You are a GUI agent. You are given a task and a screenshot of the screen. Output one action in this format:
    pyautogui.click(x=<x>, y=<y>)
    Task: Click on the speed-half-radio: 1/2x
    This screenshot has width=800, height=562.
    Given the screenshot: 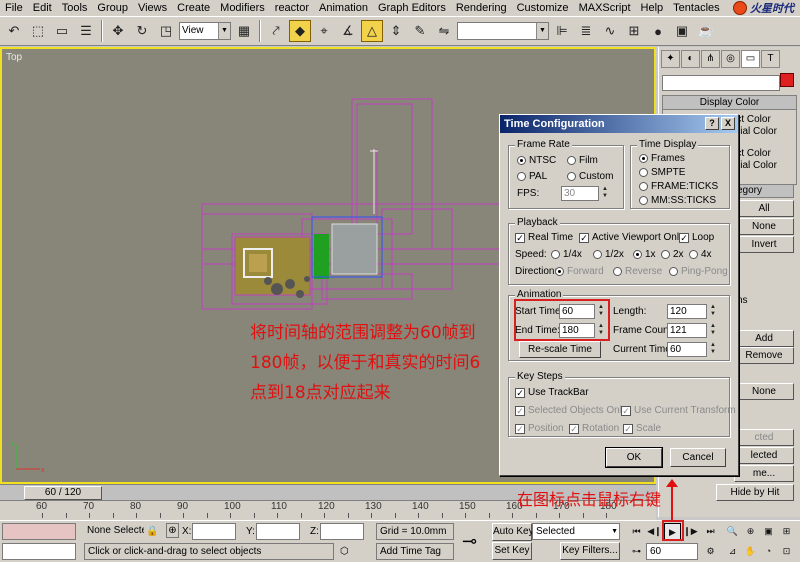 What is the action you would take?
    pyautogui.click(x=608, y=254)
    